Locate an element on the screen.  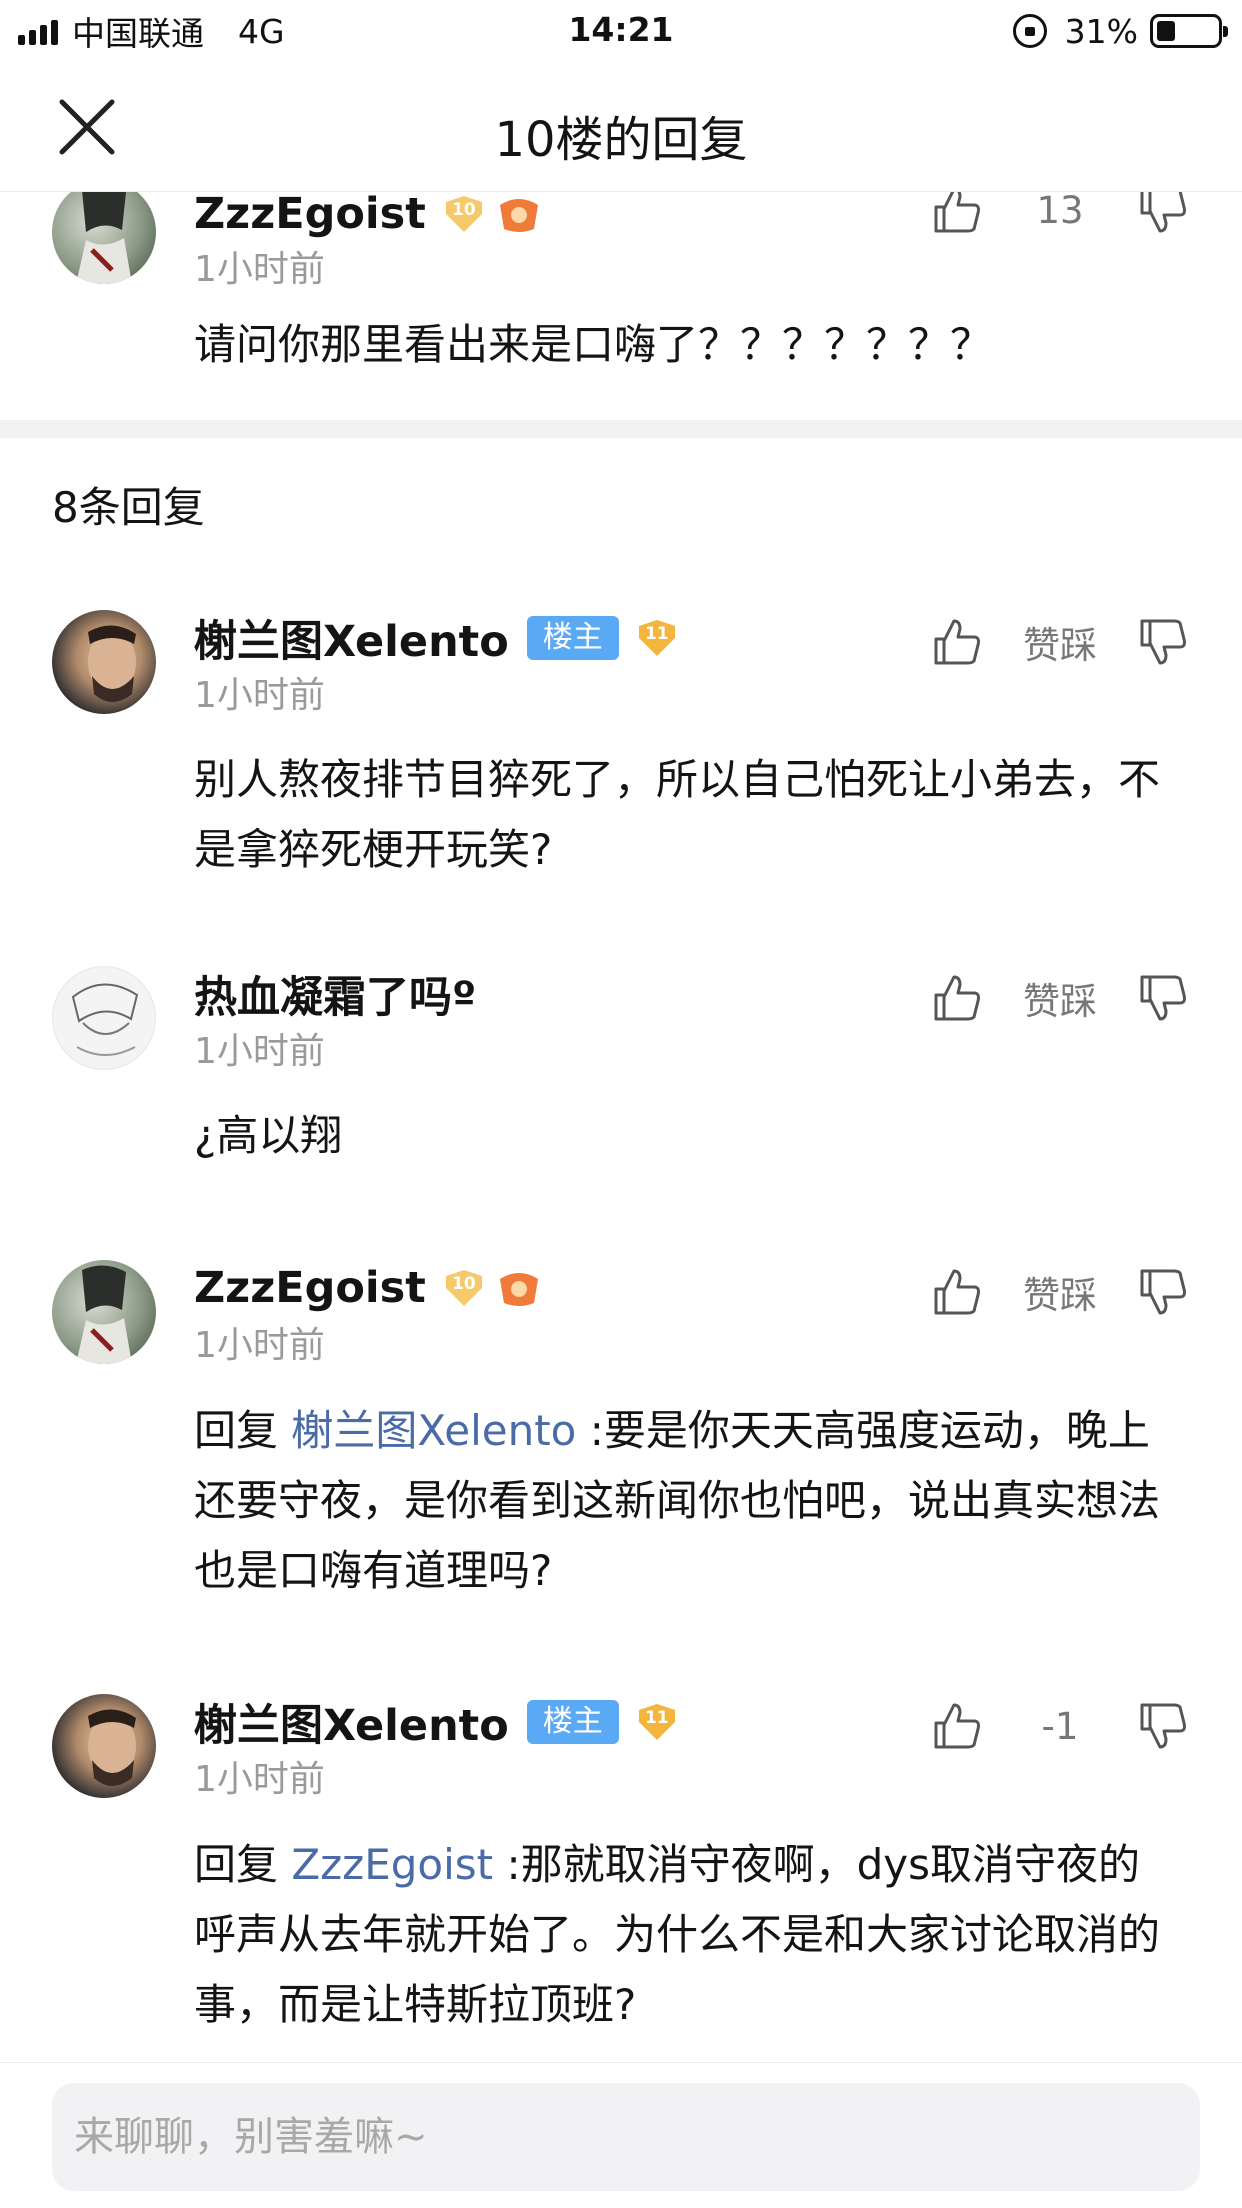
status-bar: 中国联通 4G 14:21 31% is located at coordinates (621, 31).